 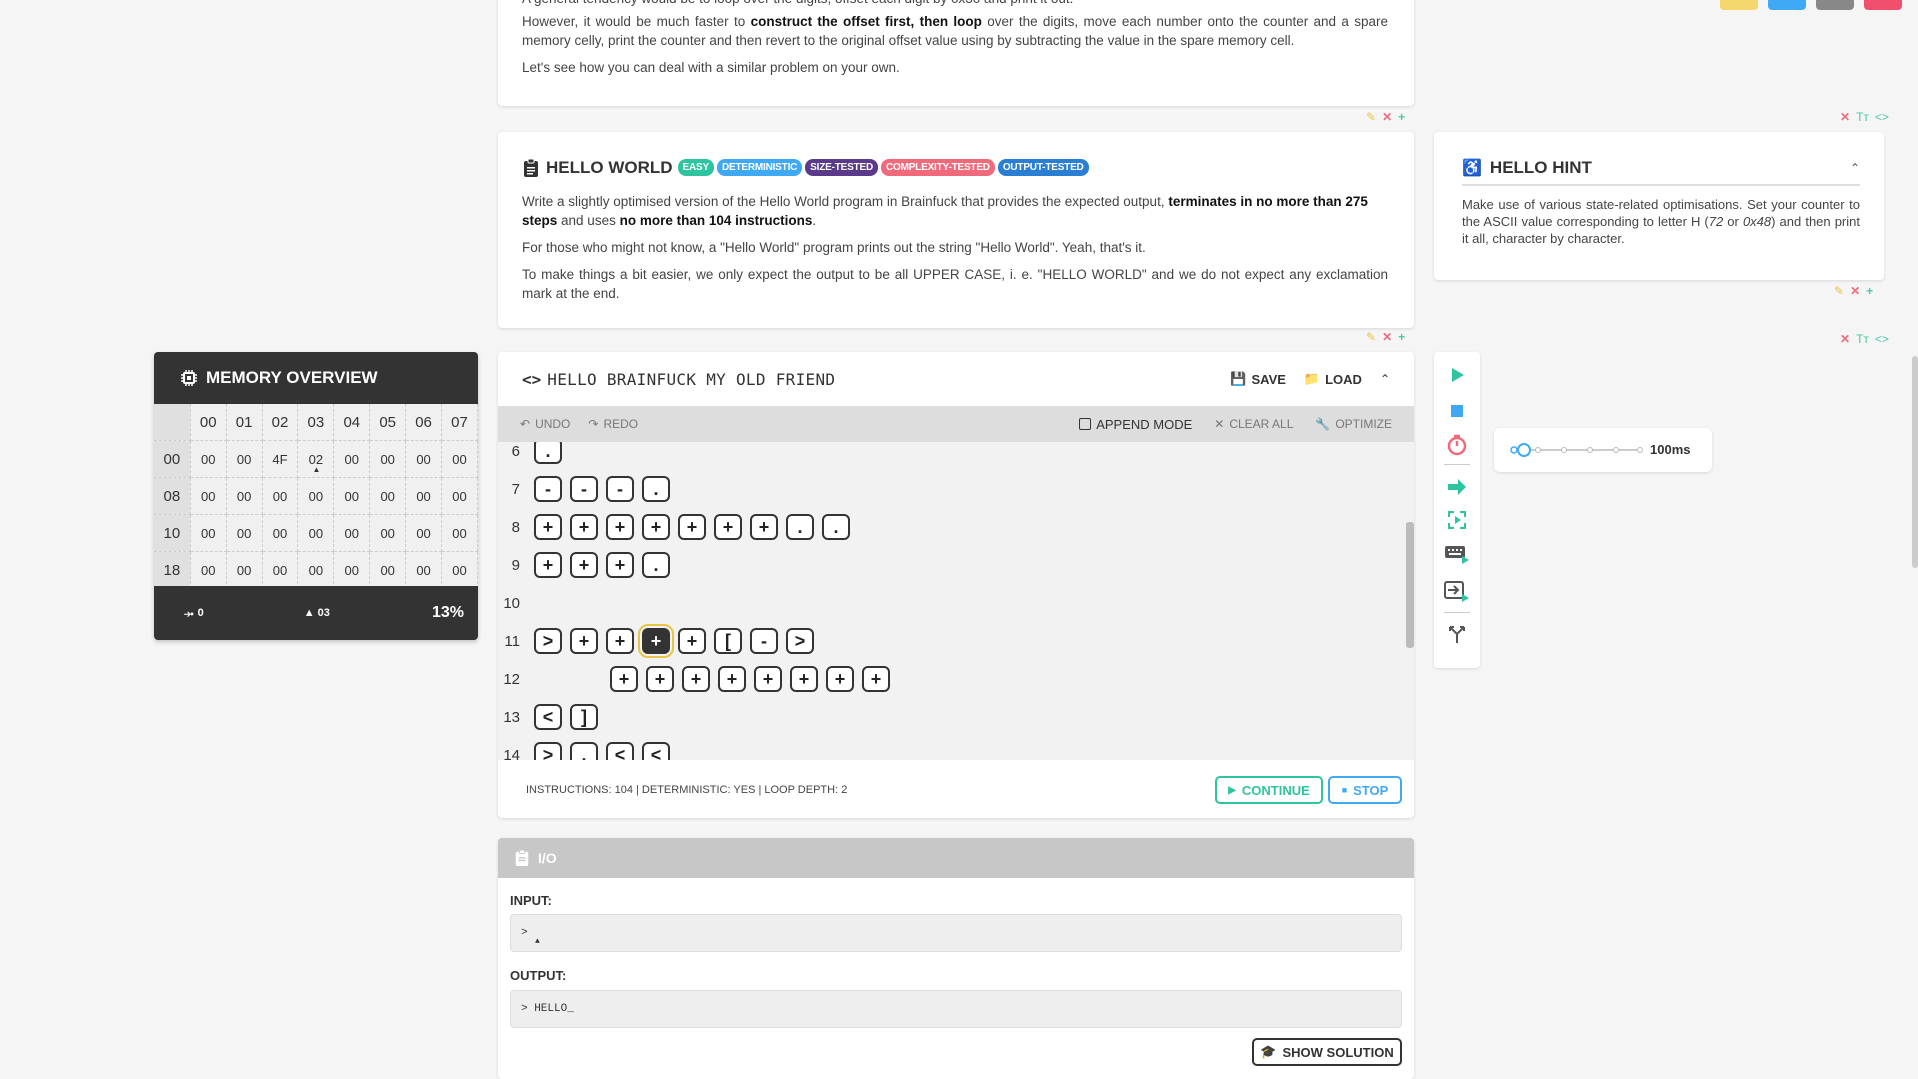 What do you see at coordinates (1457, 591) in the screenshot?
I see `io-control` at bounding box center [1457, 591].